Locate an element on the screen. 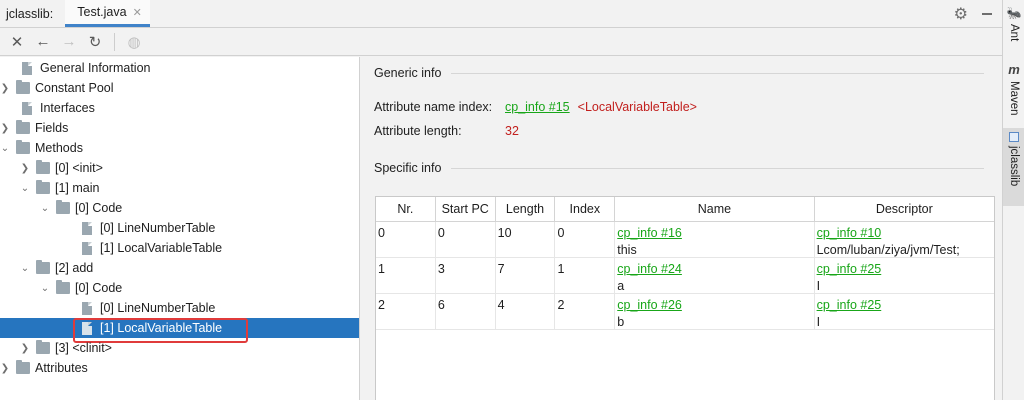  tab-label: Test.java is located at coordinates (102, 12).